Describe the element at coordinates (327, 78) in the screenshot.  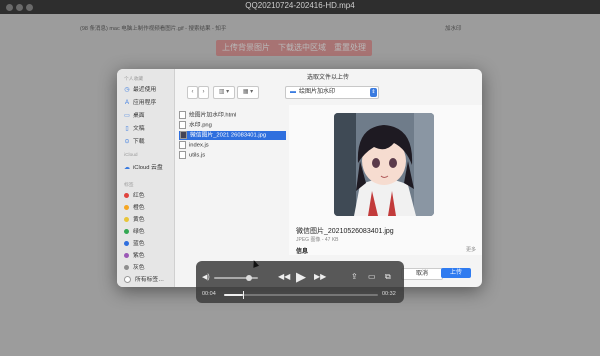
I see `dialog-title: 选取文件以上传` at that location.